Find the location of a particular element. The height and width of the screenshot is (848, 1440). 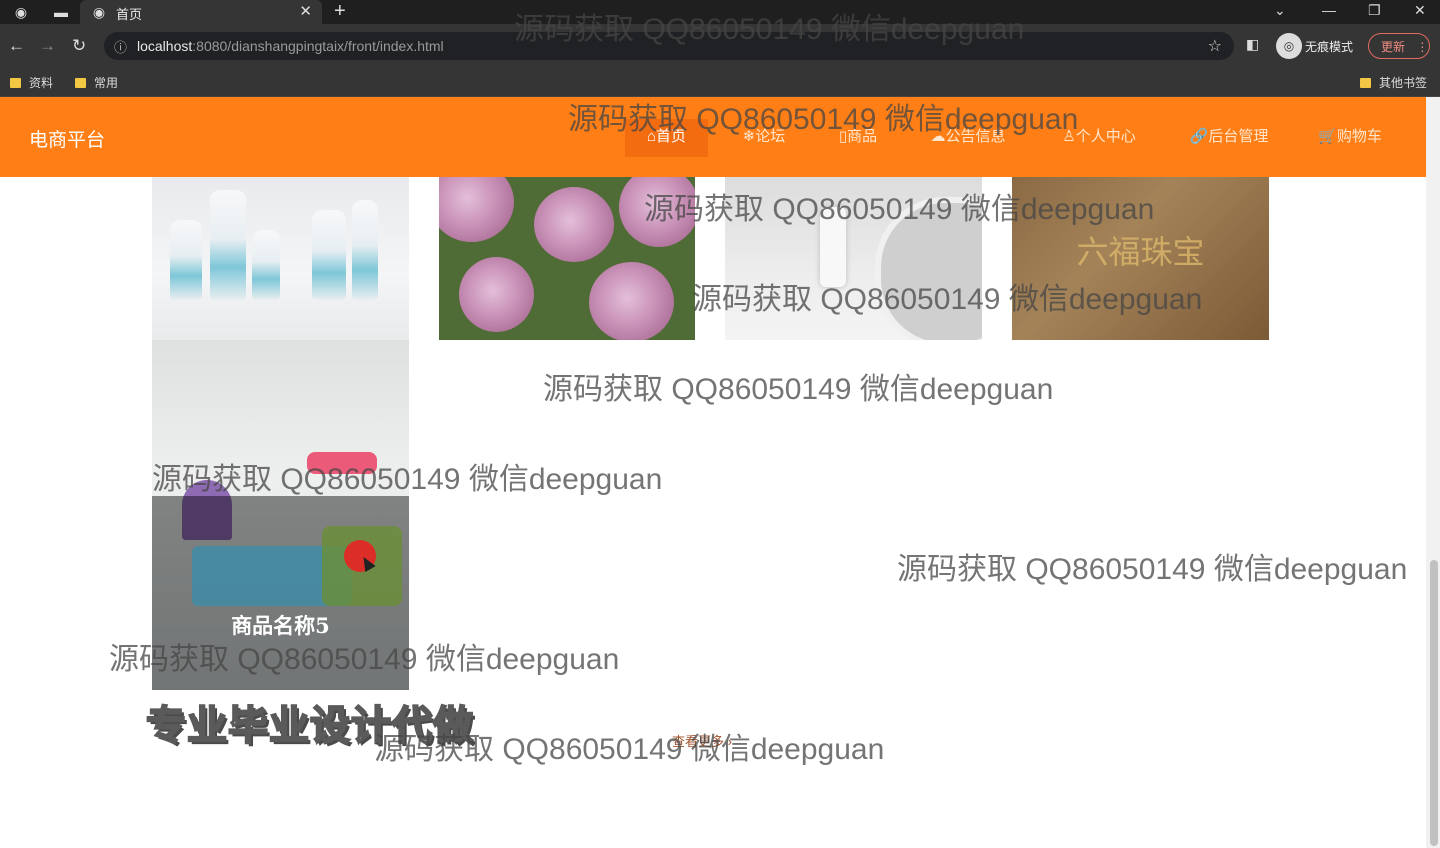

promo-banner-text: 专业毕业设计代做 is located at coordinates (309, 726).